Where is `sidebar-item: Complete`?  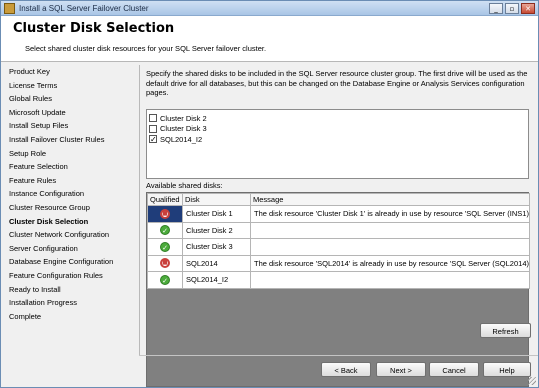
sidebar-item: Complete is located at coordinates (69, 317).